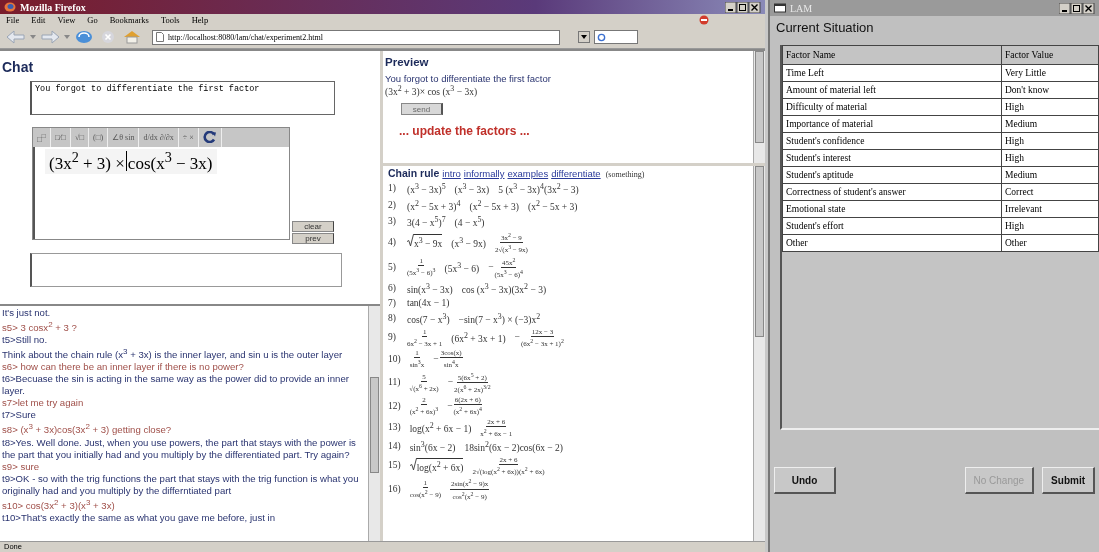 The image size is (1099, 552). What do you see at coordinates (432, 447) in the screenshot?
I see `math-expression: sin$^{3}$(6x − 2)` at bounding box center [432, 447].